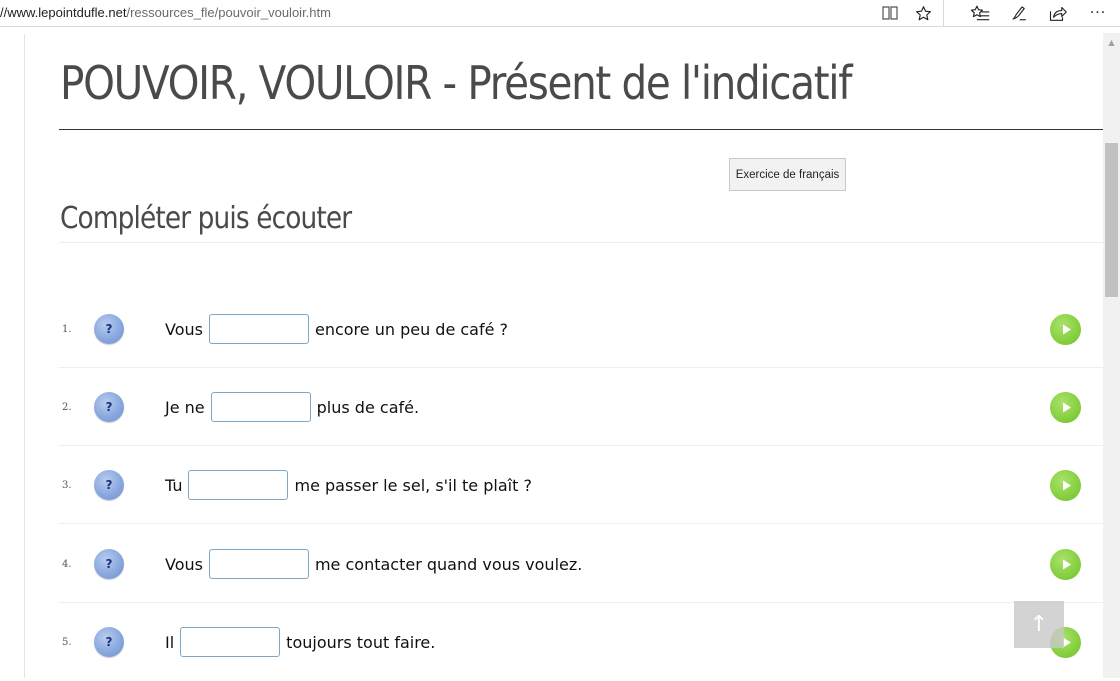 This screenshot has width=1120, height=681. Describe the element at coordinates (185, 407) in the screenshot. I see `sentence-before: Je ne` at that location.